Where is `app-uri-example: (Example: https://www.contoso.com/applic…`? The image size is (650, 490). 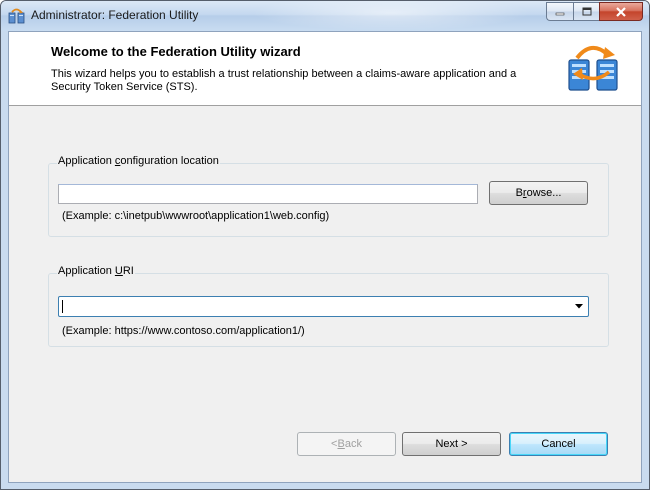
app-uri-example: (Example: https://www.contoso.com/applic… is located at coordinates (183, 331).